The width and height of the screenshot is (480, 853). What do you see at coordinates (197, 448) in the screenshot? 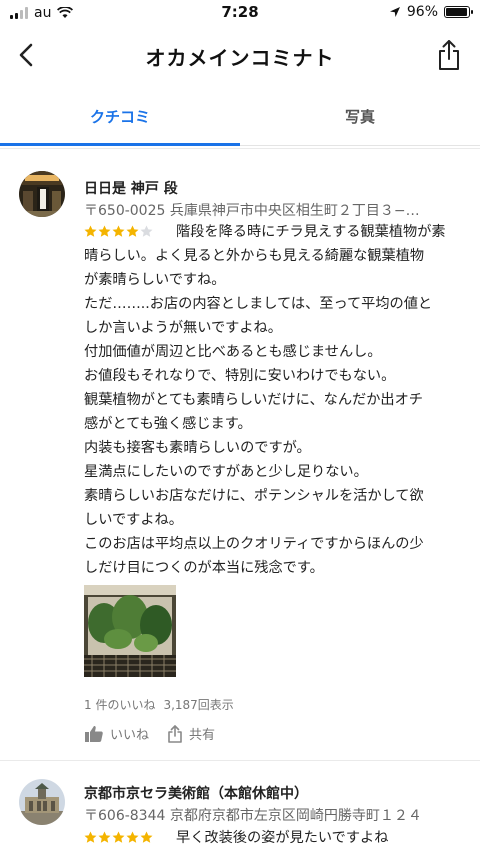
I see `review-text-line: 内装も接客も素晴らしいのですが。` at bounding box center [197, 448].